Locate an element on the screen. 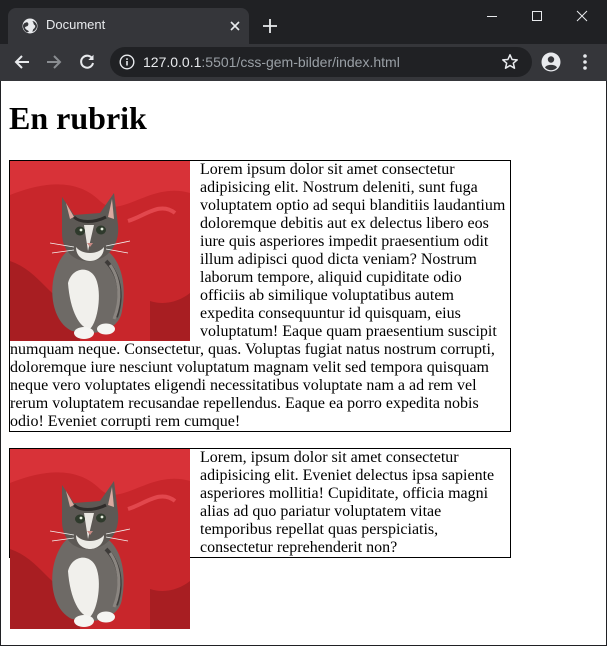 The image size is (607, 646). url-path: :5501/css-gem-bilder/index.html is located at coordinates (300, 62).